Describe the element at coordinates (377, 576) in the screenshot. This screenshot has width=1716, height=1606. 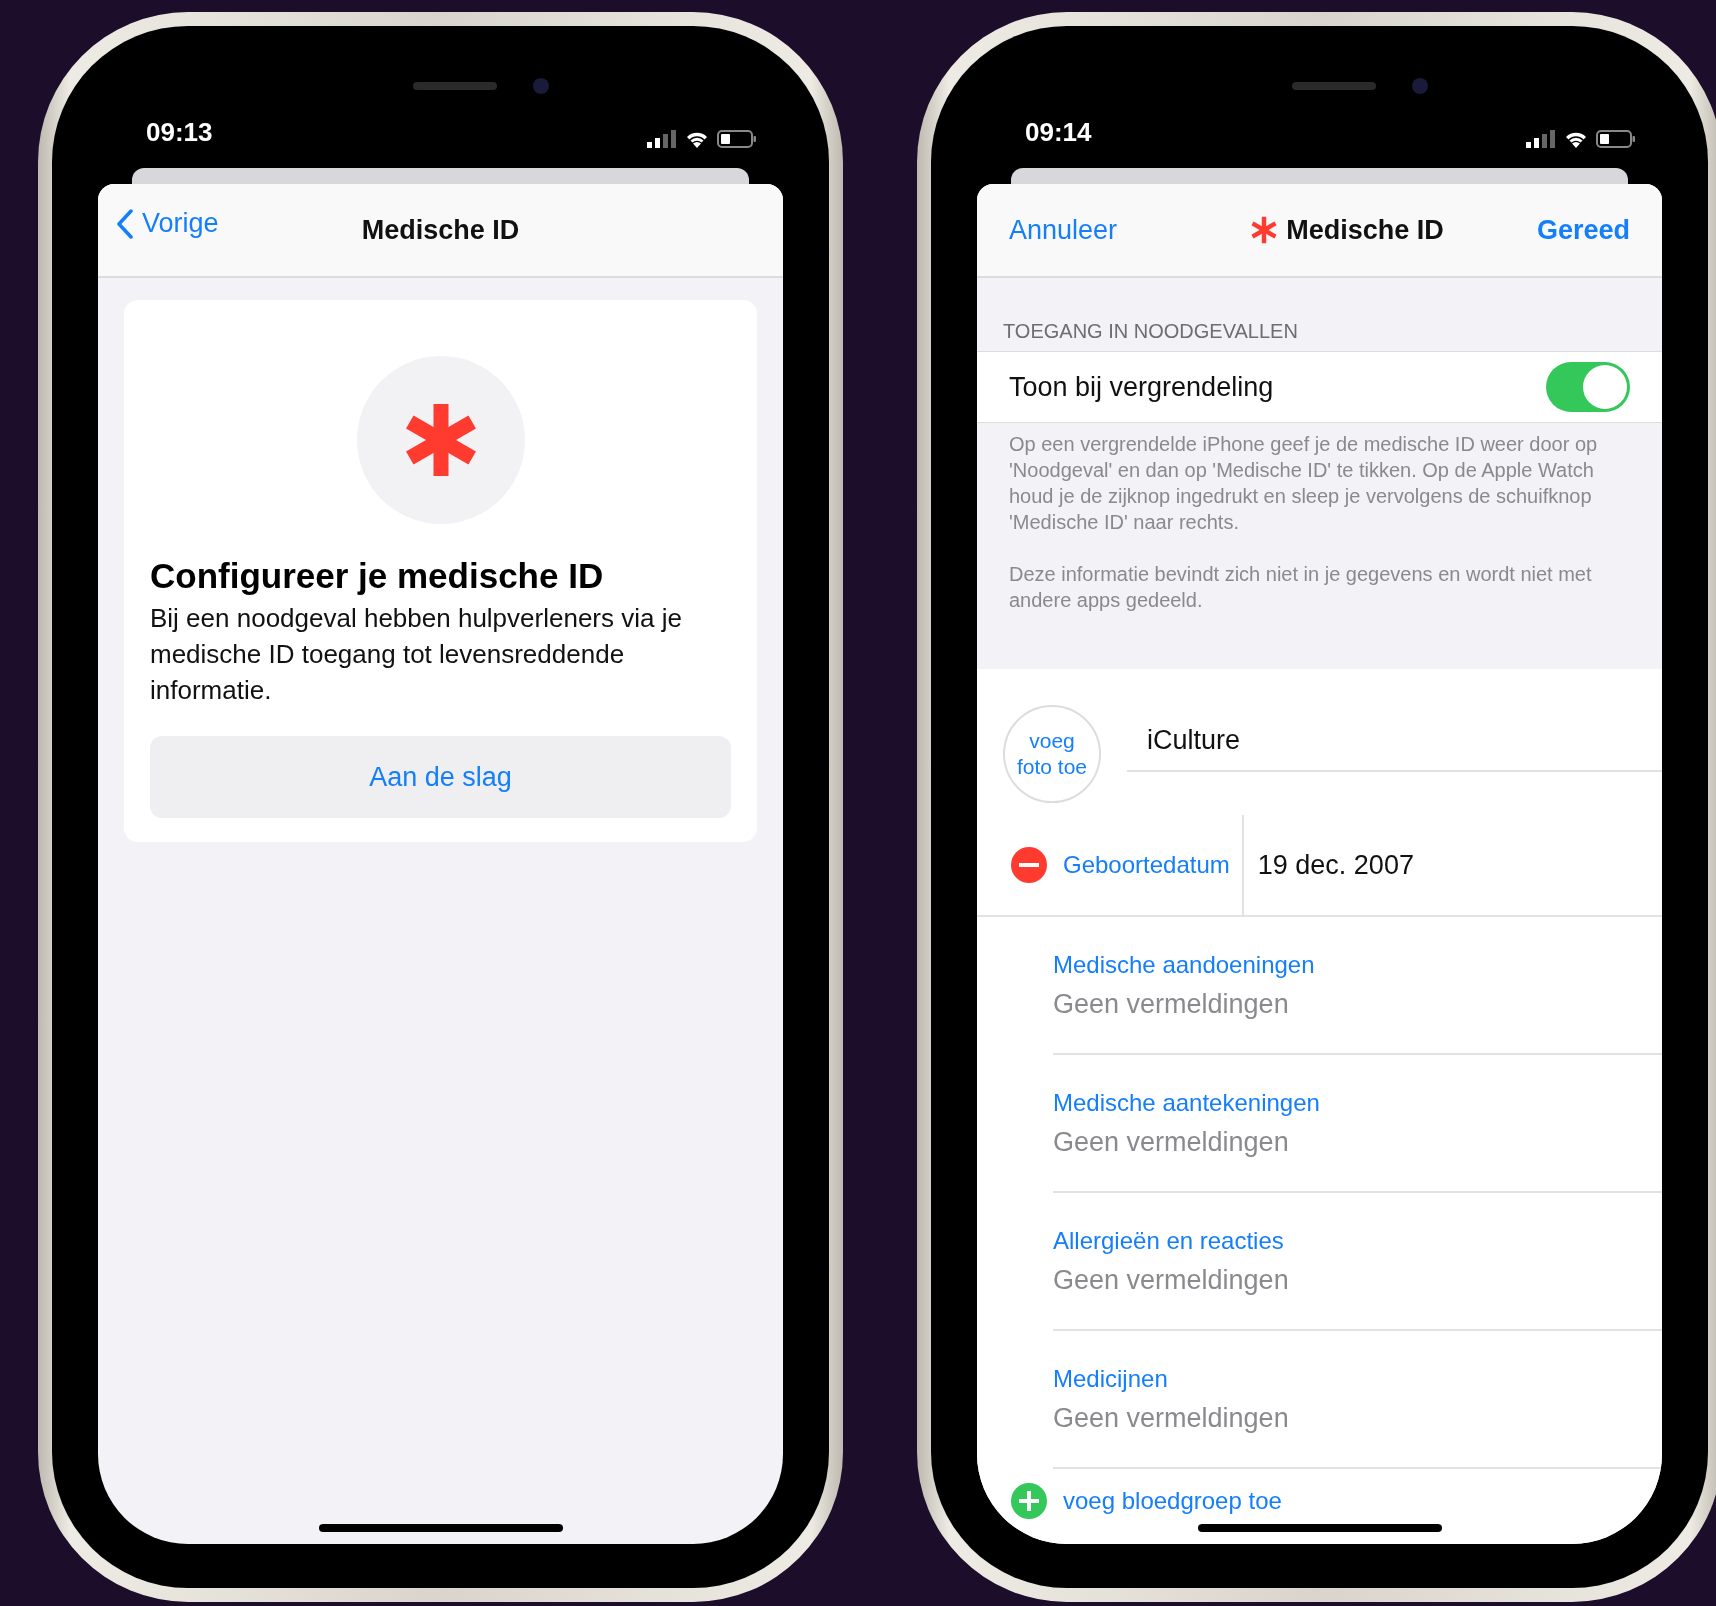
I see `card-heading: Configureer je medische ID` at that location.